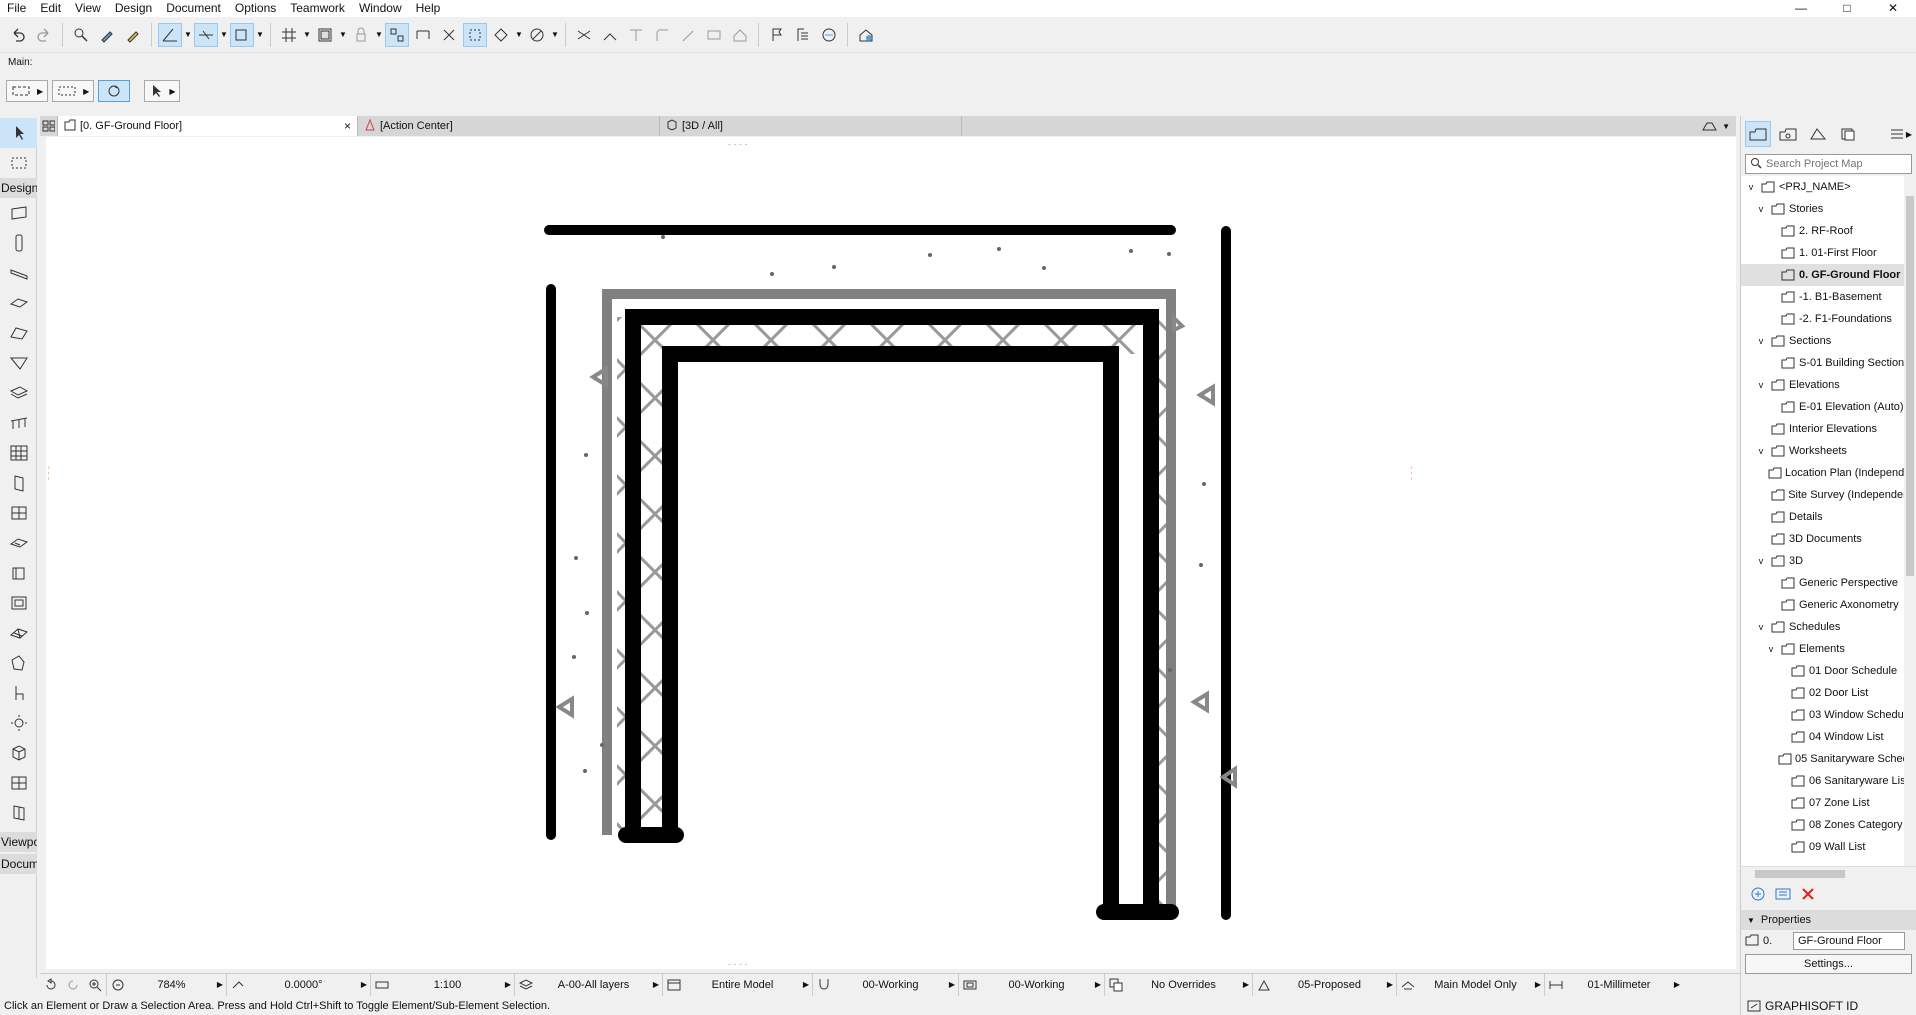 The image size is (1916, 1015). I want to click on offset-icon, so click(688, 35).